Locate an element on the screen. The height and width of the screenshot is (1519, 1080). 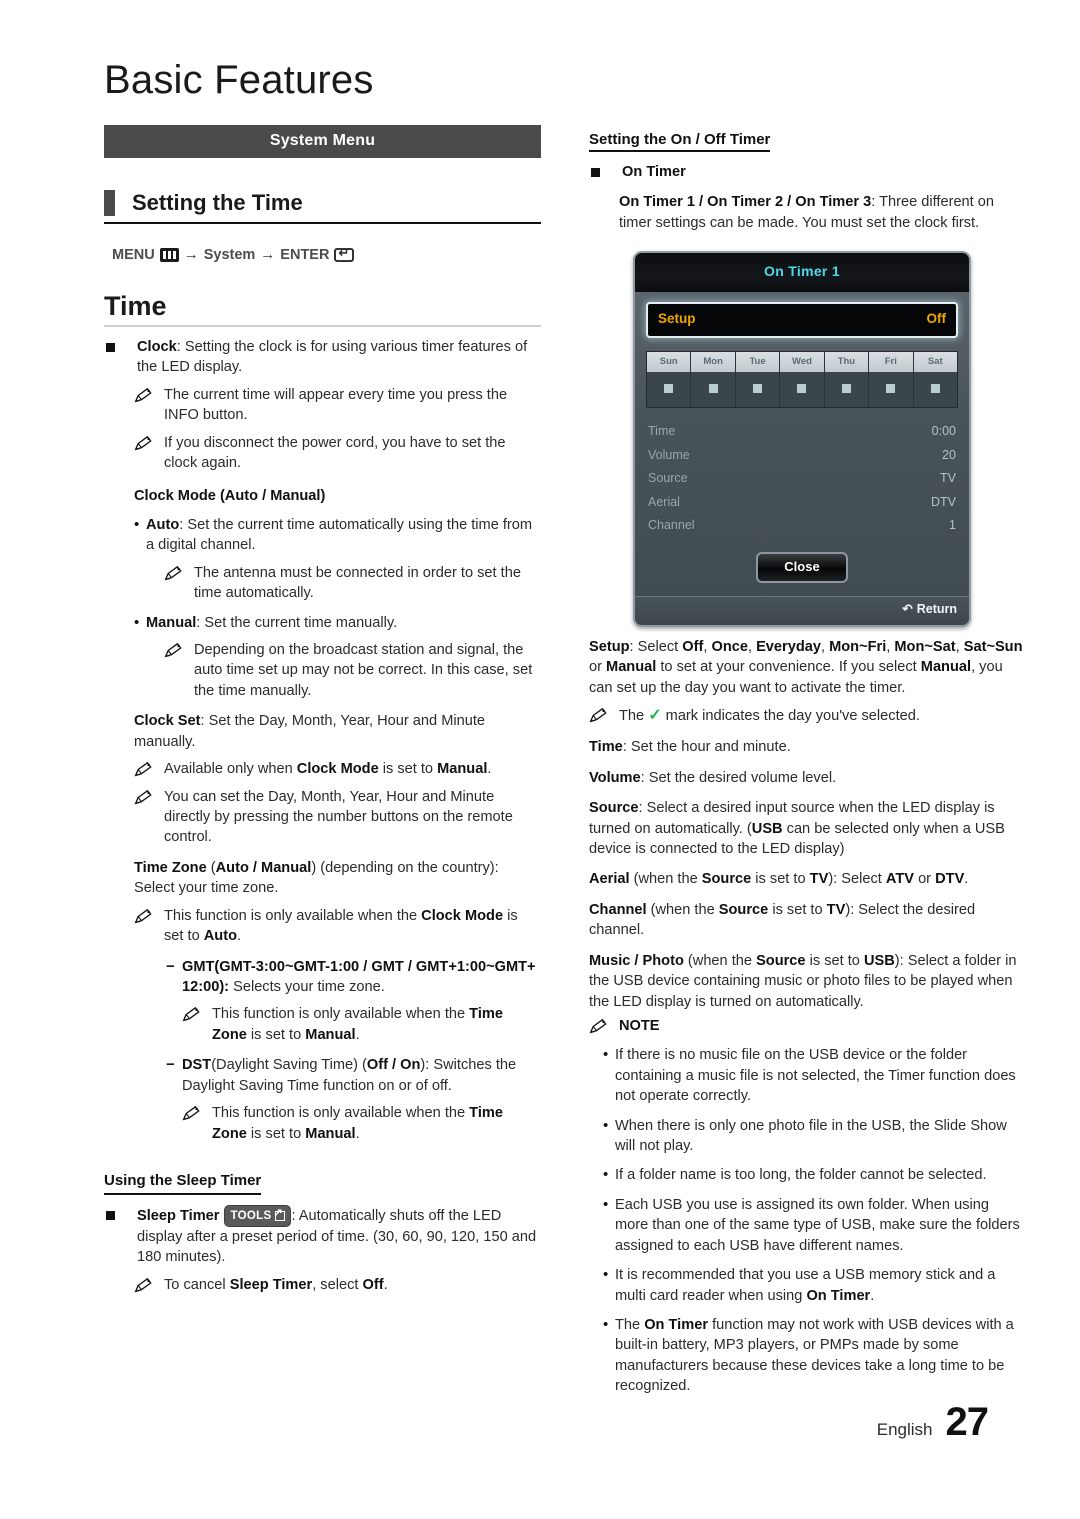
osd-day-cell: Sun is located at coordinates (669, 379).